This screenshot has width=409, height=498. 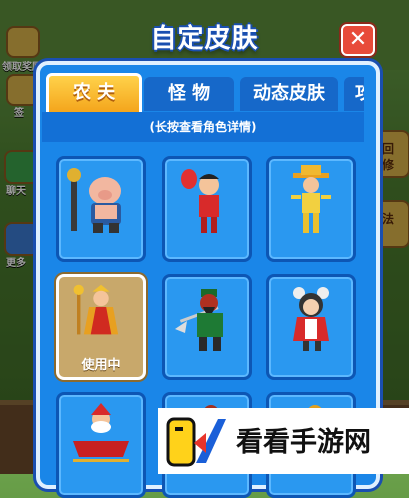 What do you see at coordinates (199, 320) in the screenshot?
I see `guan-yu-general-icon` at bounding box center [199, 320].